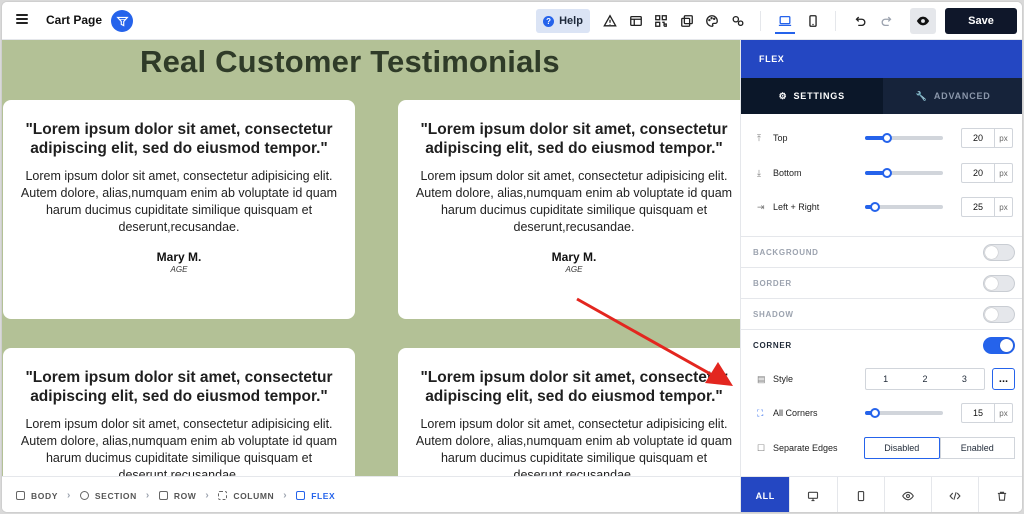  Describe the element at coordinates (765, 494) in the screenshot. I see `all-devices-button: ALL` at that location.